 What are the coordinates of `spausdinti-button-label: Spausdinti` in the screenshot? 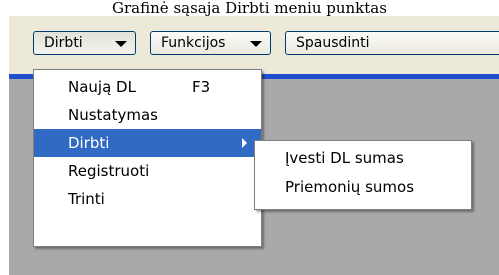 It's located at (333, 43).